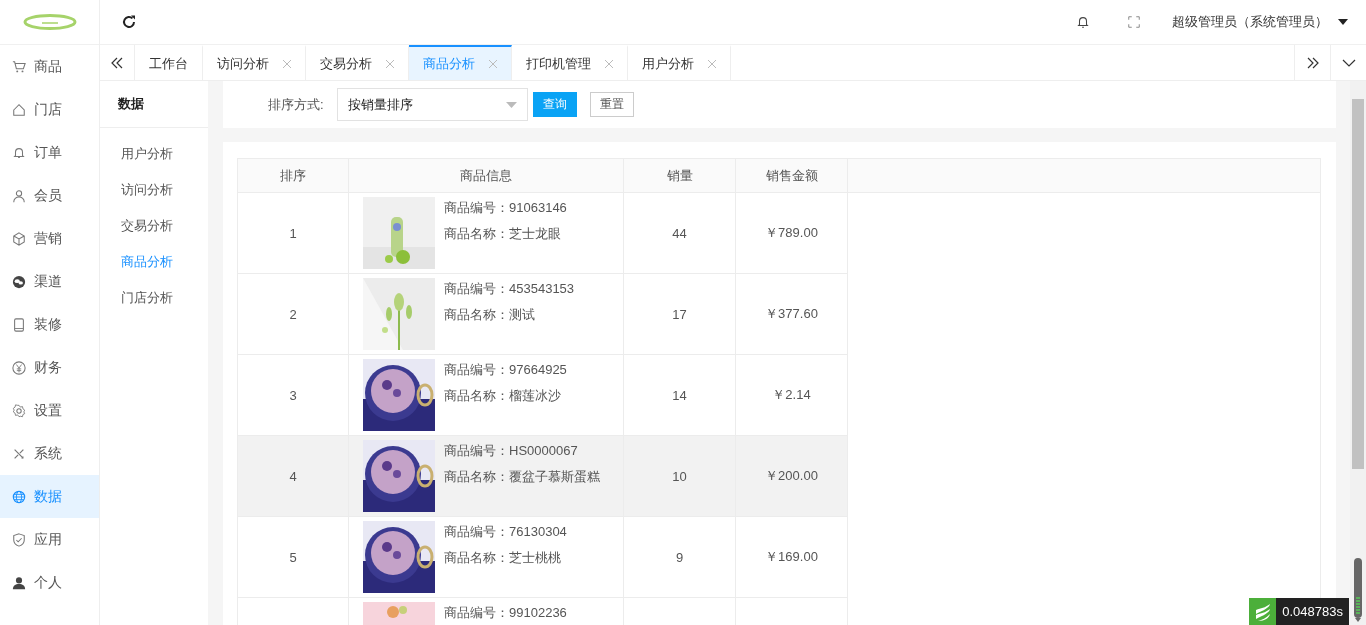 The image size is (1366, 625). Describe the element at coordinates (679, 233) in the screenshot. I see `table-cell: 44` at that location.